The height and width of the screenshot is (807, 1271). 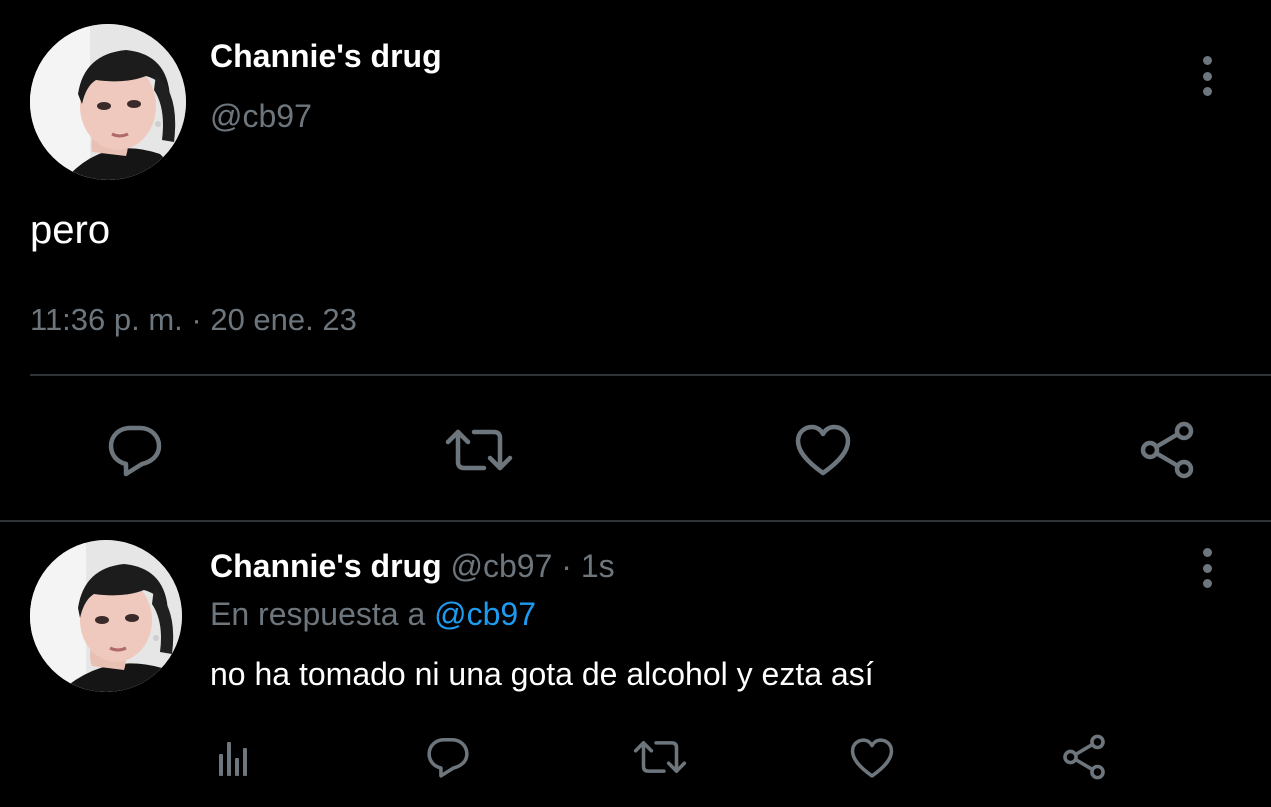 What do you see at coordinates (485, 614) in the screenshot?
I see `reply-context-mention: @cb97` at bounding box center [485, 614].